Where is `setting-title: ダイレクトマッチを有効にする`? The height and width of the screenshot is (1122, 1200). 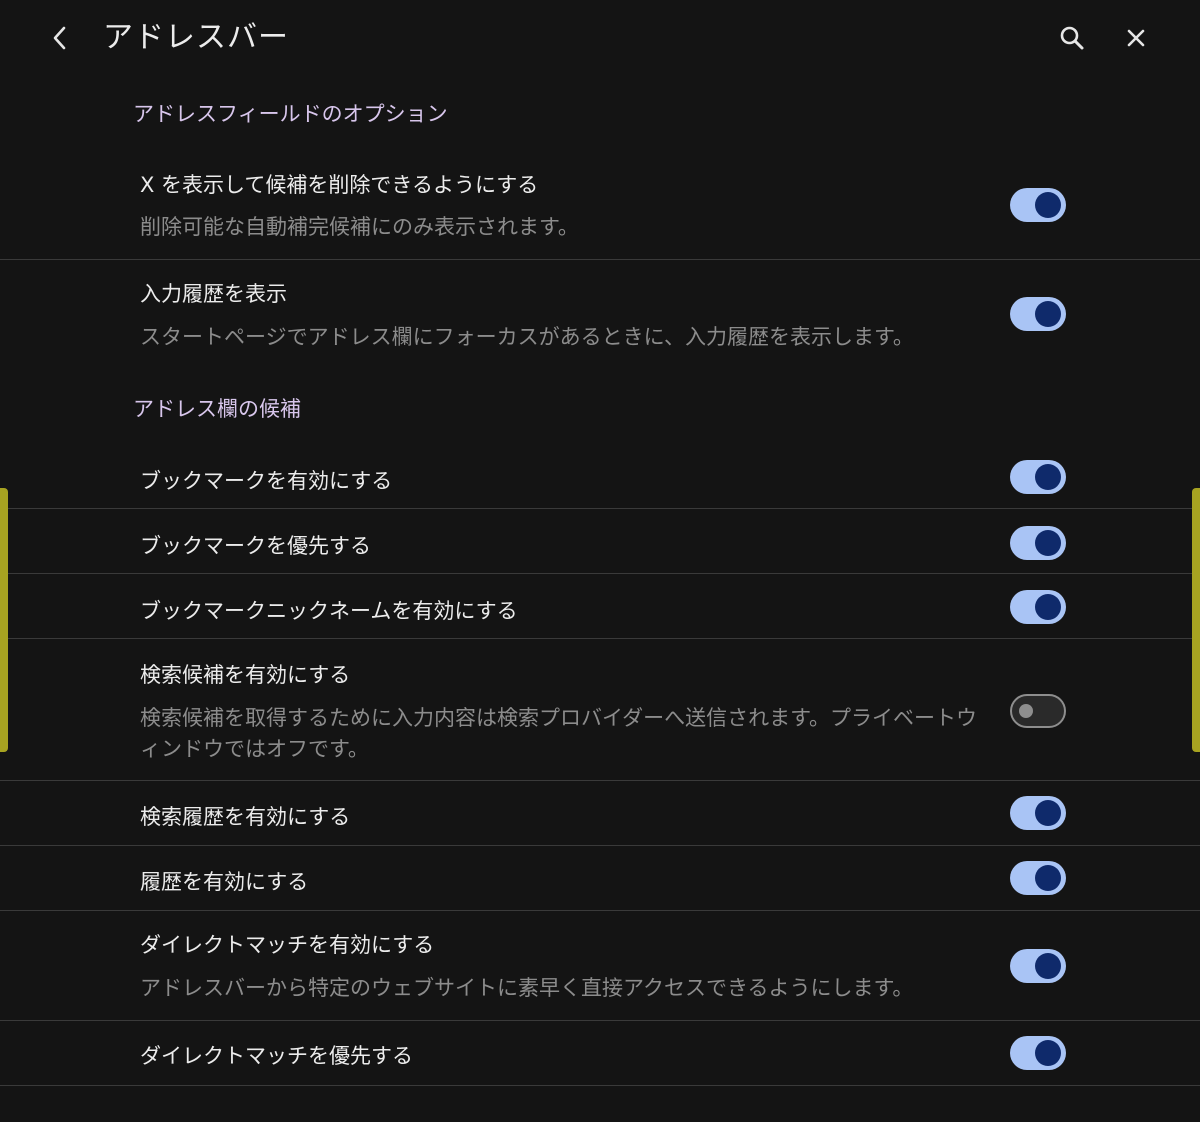
setting-title: ダイレクトマッチを有効にする is located at coordinates (287, 945).